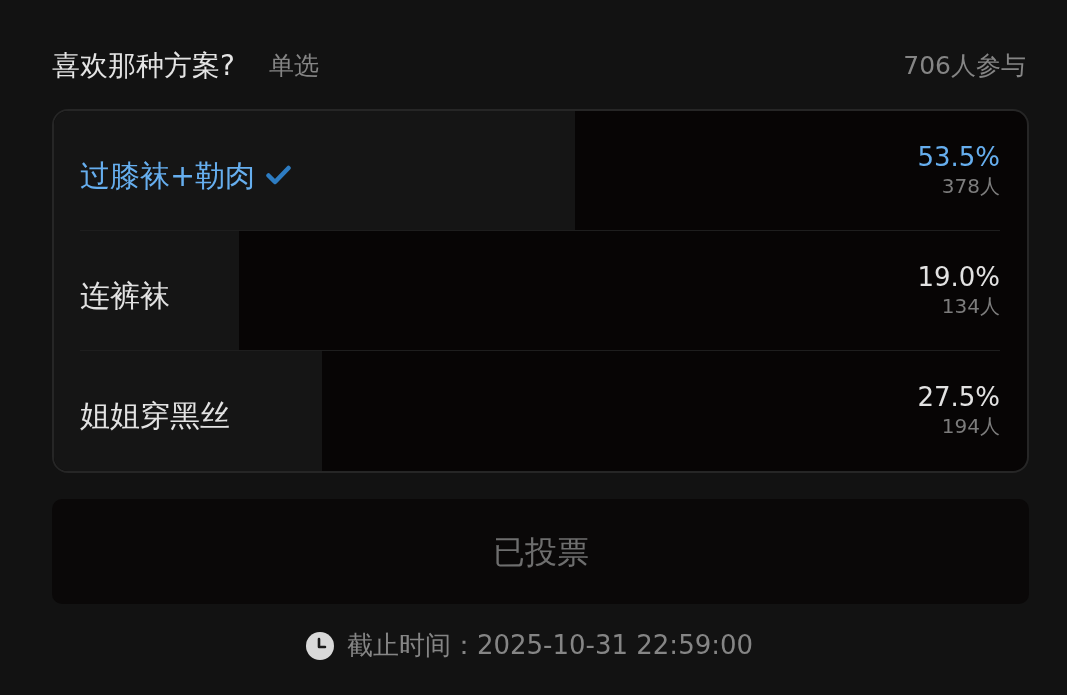 The height and width of the screenshot is (695, 1067). I want to click on option-label: 姐姐穿黑丝, so click(155, 415).